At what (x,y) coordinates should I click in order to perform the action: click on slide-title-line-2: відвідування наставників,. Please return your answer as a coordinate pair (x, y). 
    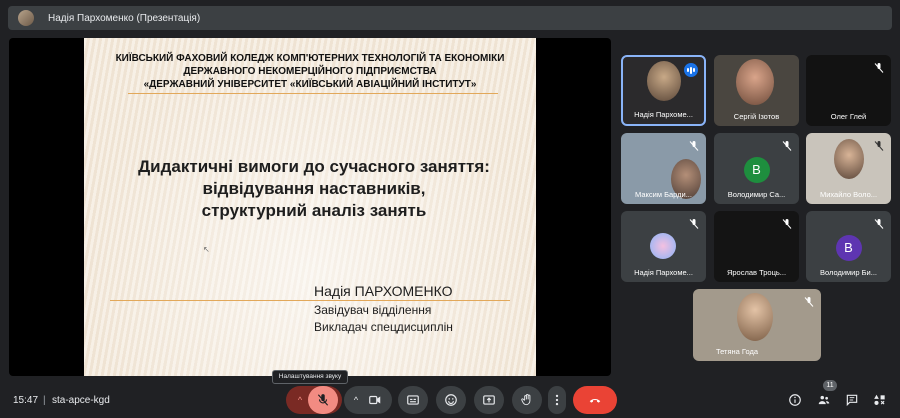
    Looking at the image, I should click on (314, 188).